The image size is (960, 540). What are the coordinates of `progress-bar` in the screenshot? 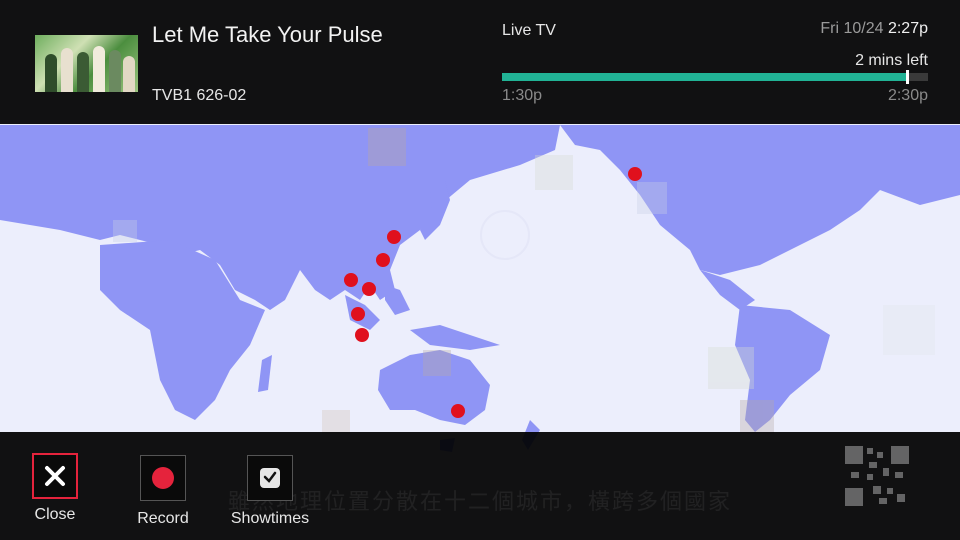 It's located at (715, 77).